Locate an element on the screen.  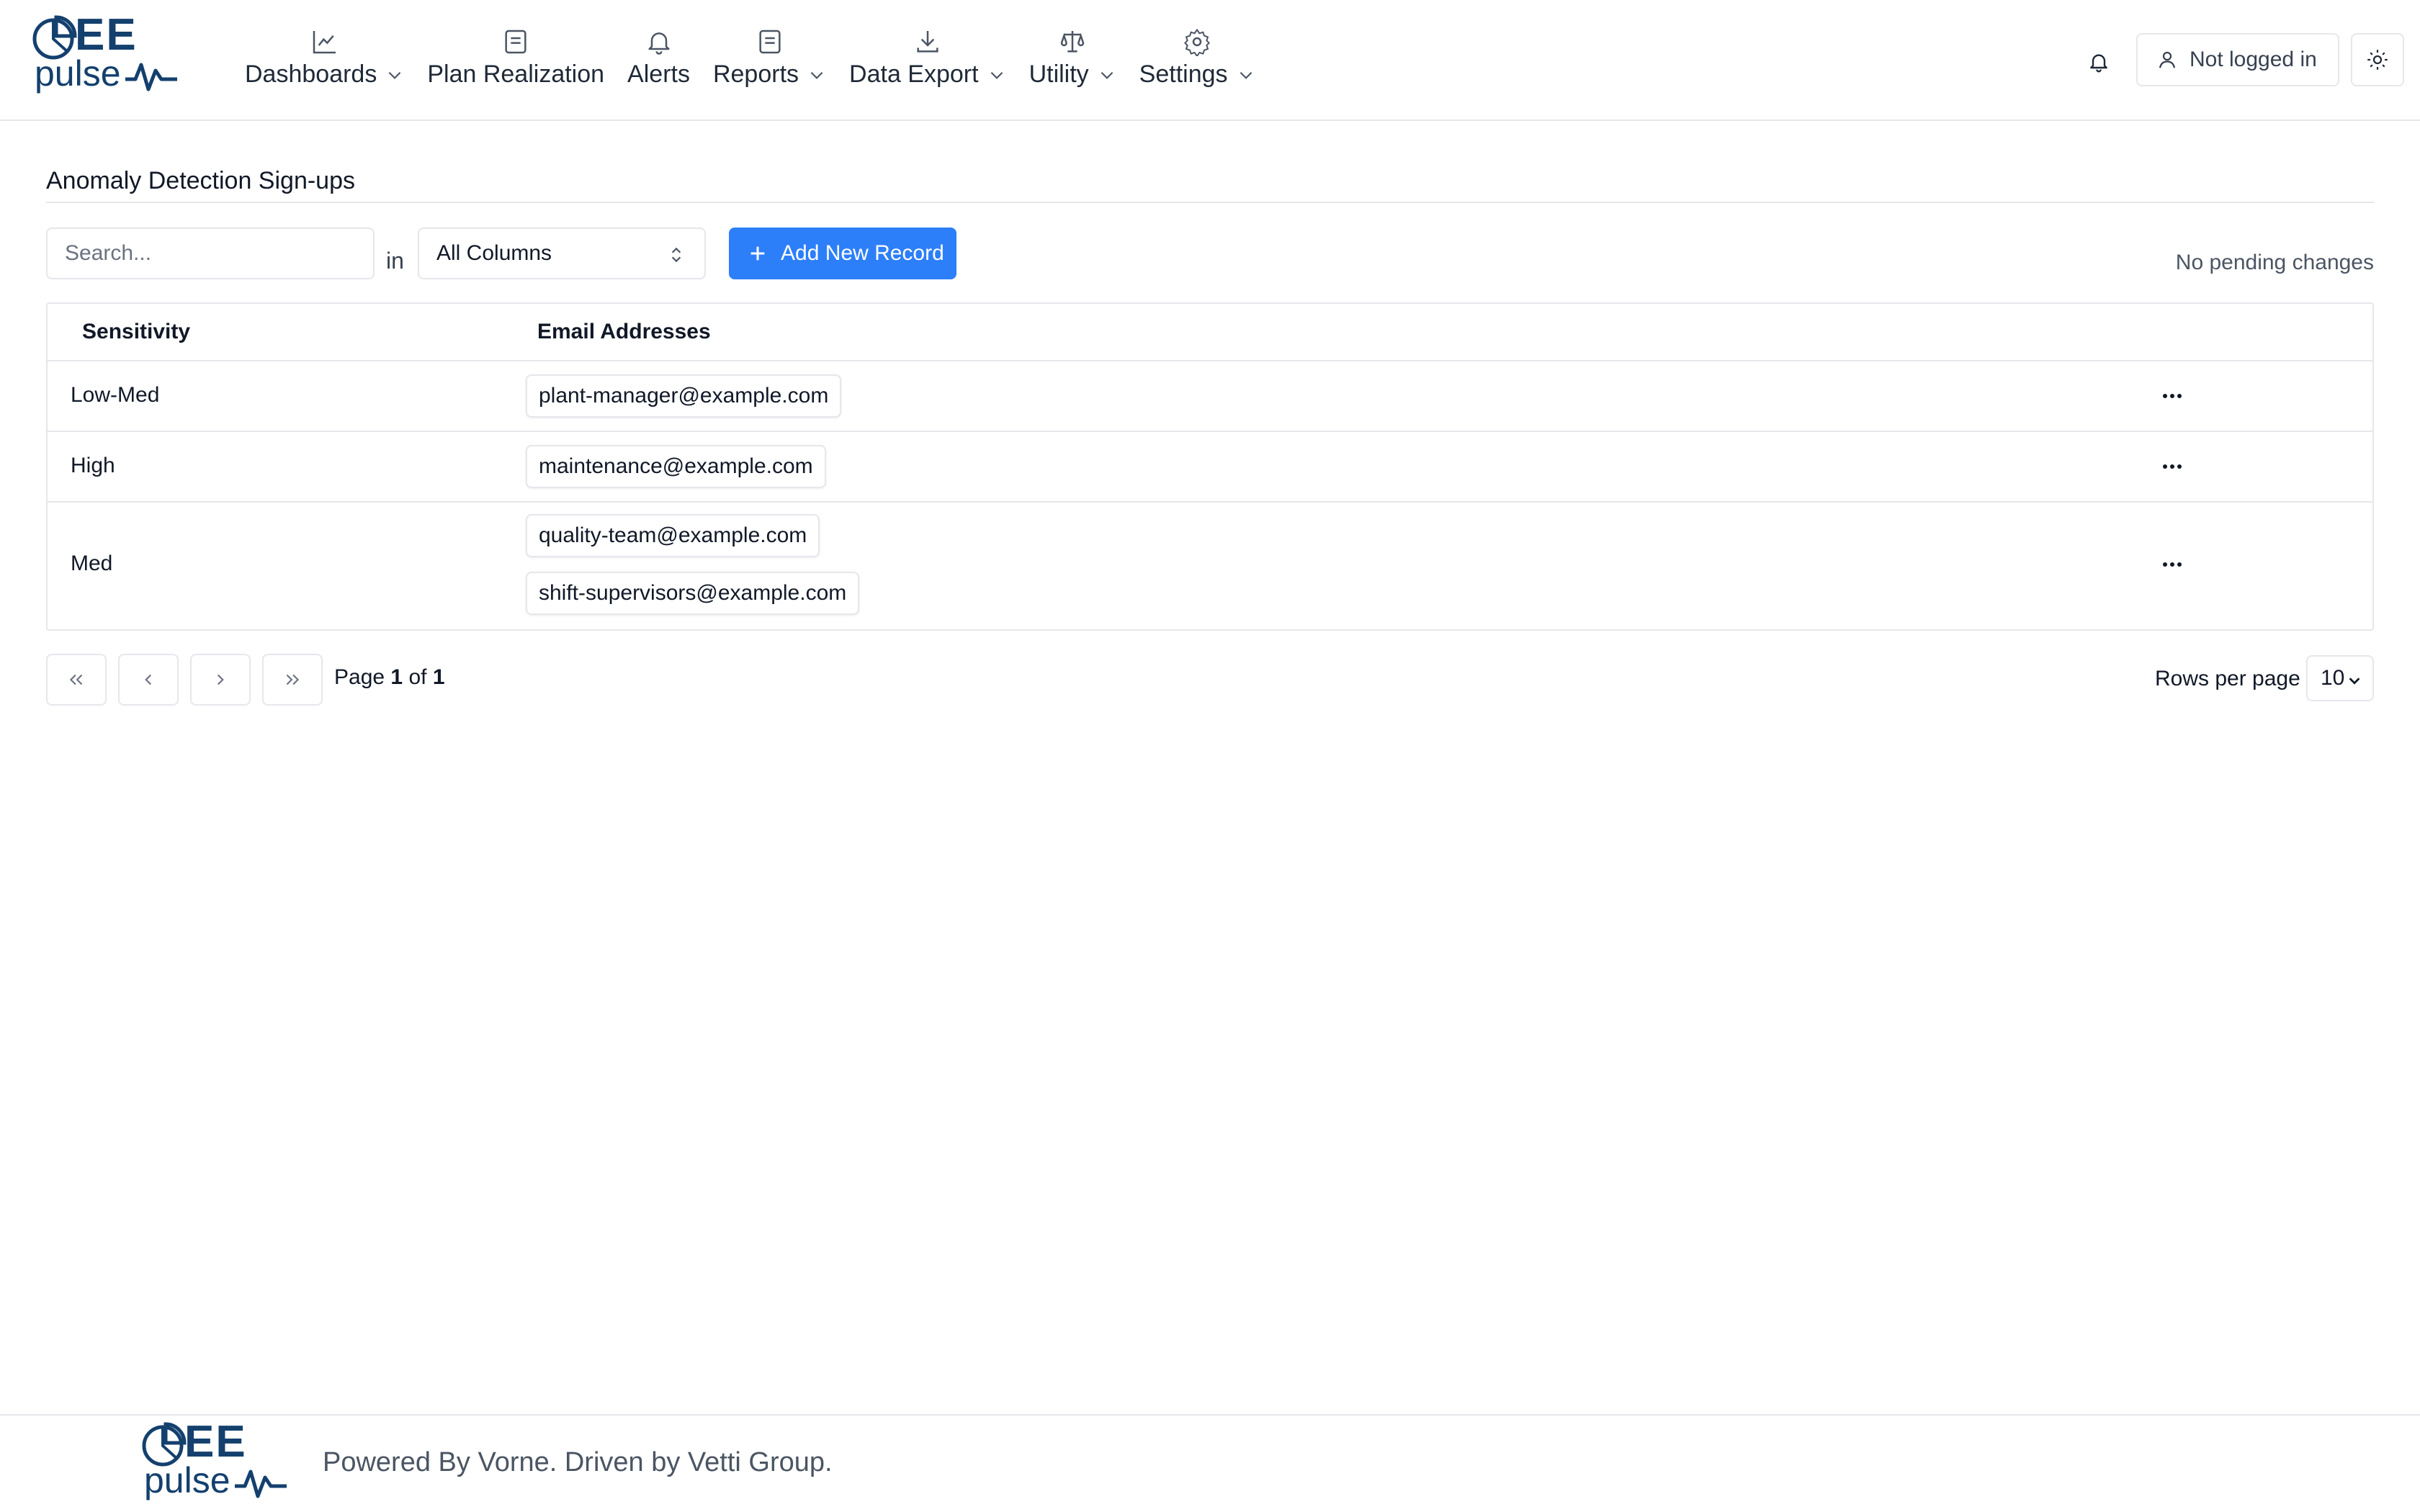
page-title: Anomaly Detection Sign-ups is located at coordinates (201, 180).